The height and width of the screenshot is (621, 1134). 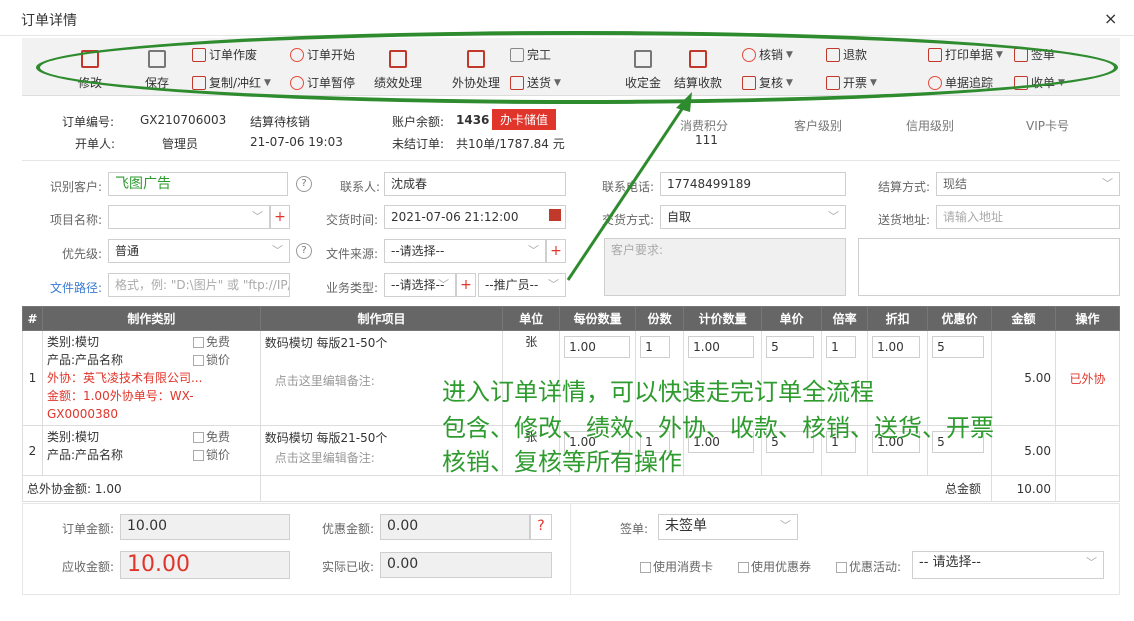 What do you see at coordinates (965, 54) in the screenshot?
I see `print-button: 打印单据 ▼` at bounding box center [965, 54].